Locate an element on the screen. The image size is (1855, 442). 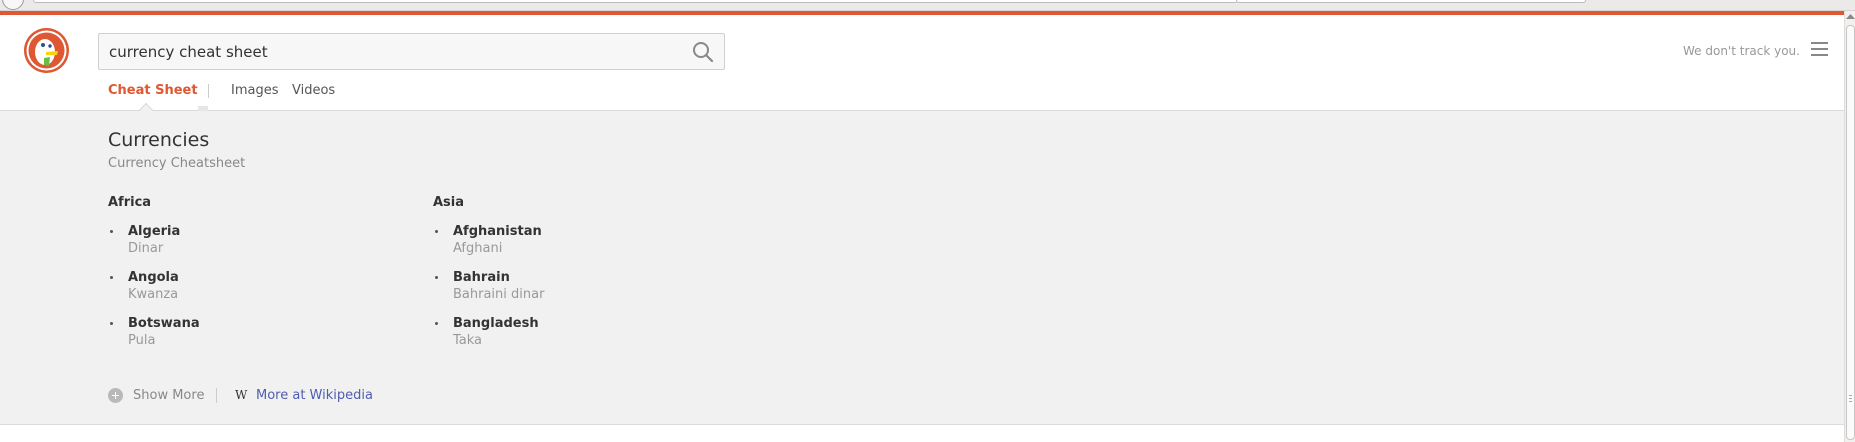
list-item: Angola Kwanza is located at coordinates (154, 293).